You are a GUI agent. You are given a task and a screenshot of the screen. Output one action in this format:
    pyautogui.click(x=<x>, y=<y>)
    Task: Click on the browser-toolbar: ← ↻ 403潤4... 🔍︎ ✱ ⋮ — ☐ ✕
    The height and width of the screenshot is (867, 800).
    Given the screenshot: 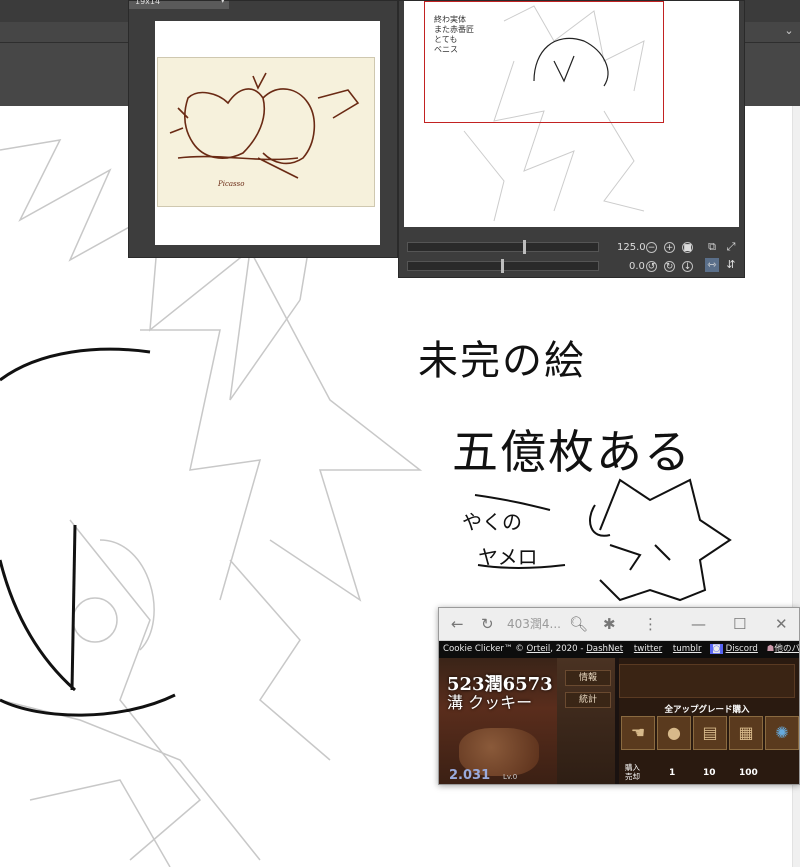 What is the action you would take?
    pyautogui.click(x=619, y=624)
    